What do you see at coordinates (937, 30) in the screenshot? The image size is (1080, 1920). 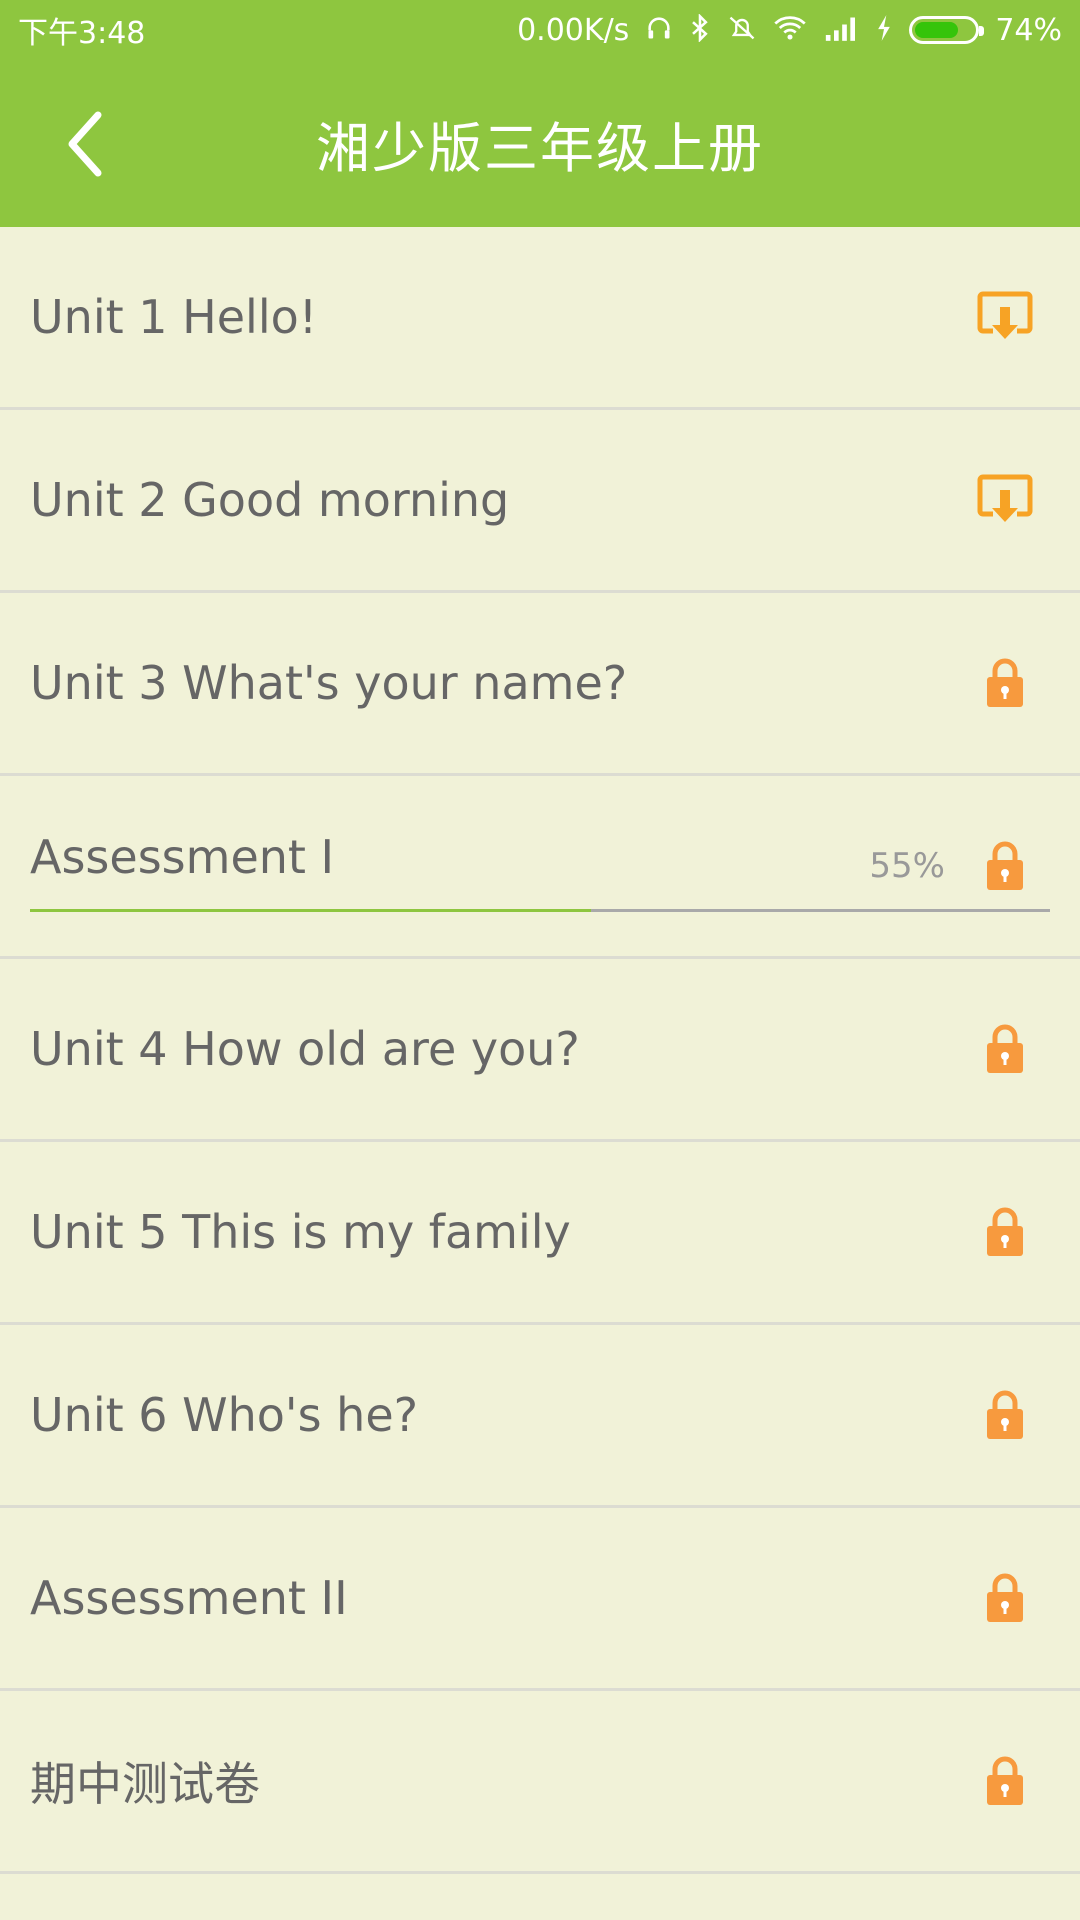 I see `battery-level` at bounding box center [937, 30].